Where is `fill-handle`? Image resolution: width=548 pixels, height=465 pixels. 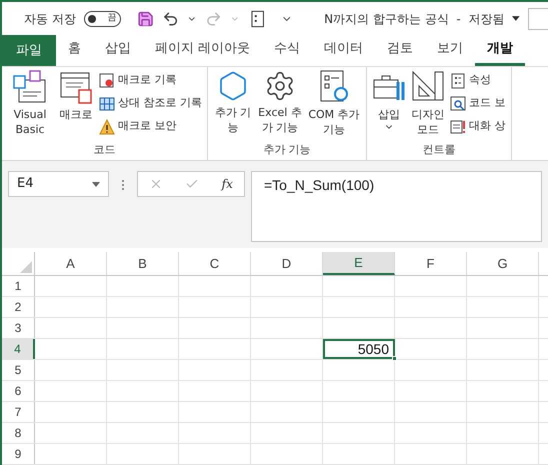
fill-handle is located at coordinates (394, 358).